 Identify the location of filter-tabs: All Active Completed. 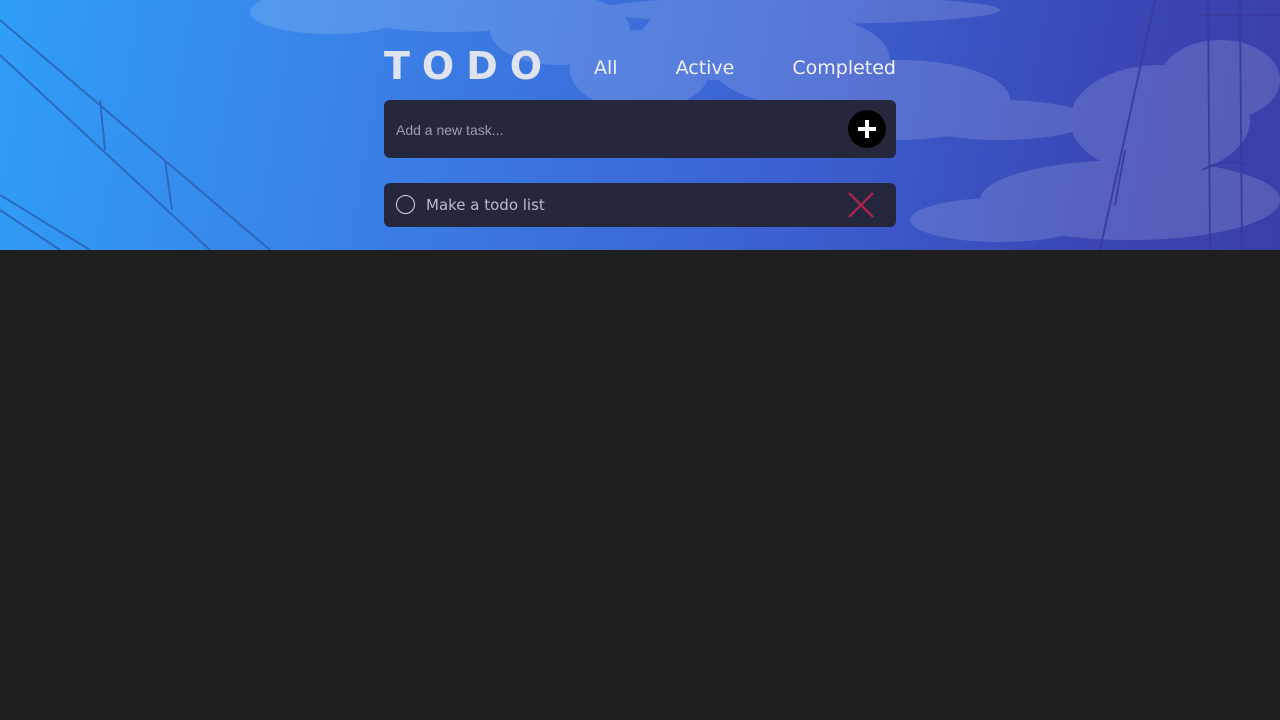
(745, 68).